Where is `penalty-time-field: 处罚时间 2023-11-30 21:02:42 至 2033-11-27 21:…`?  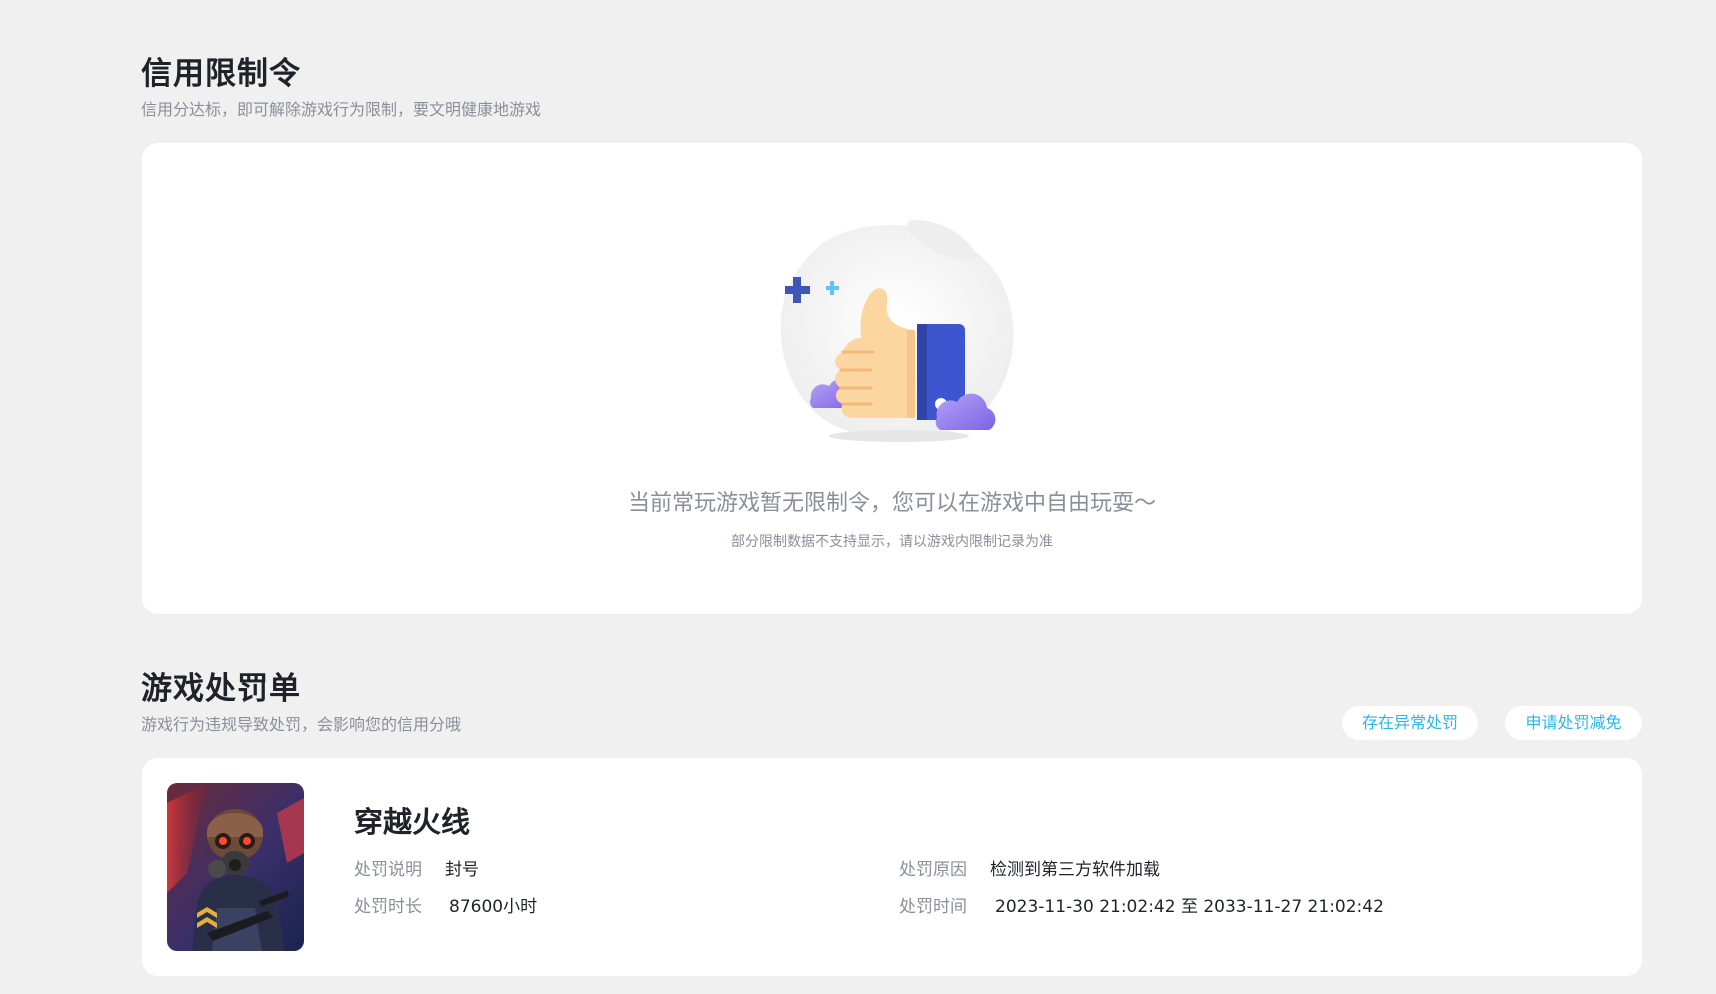
penalty-time-field: 处罚时间 2023-11-30 21:02:42 至 2033-11-27 21:… is located at coordinates (1141, 907).